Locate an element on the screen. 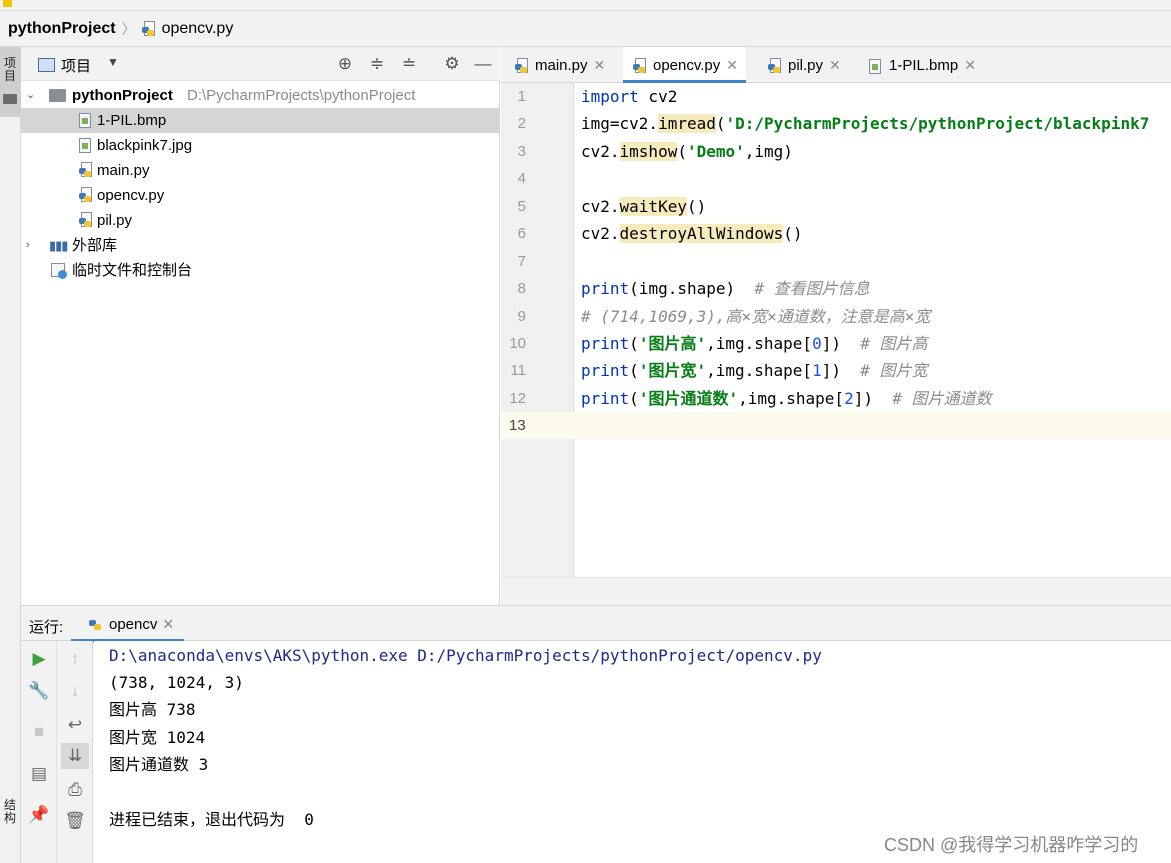 The image size is (1171, 863). wrench-icon: 🔧 is located at coordinates (39, 691).